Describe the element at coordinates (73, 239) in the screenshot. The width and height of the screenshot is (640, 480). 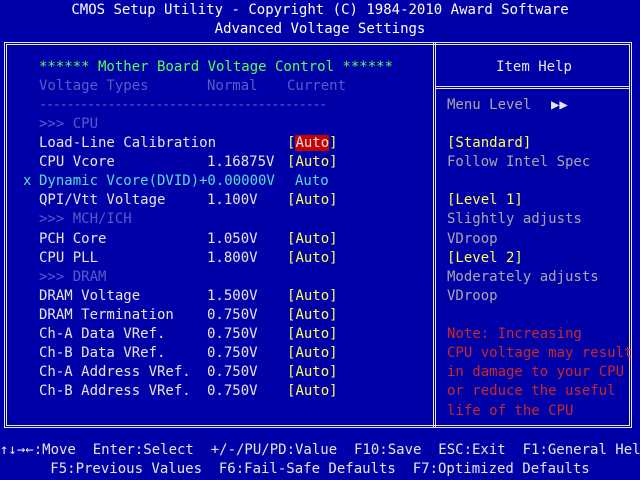
I see `pch-label: PCH Core` at that location.